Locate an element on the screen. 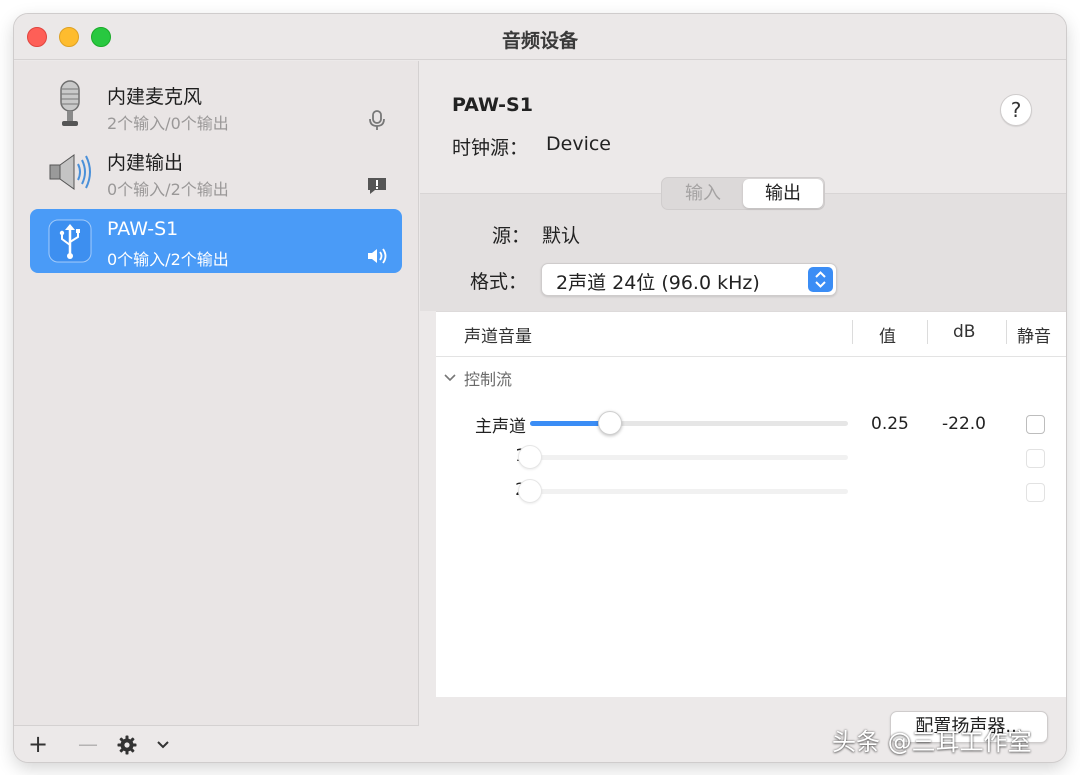 The image size is (1080, 775). device-item-builtin-mic: 内建麦克风 2个输入/0个输出 is located at coordinates (216, 105).